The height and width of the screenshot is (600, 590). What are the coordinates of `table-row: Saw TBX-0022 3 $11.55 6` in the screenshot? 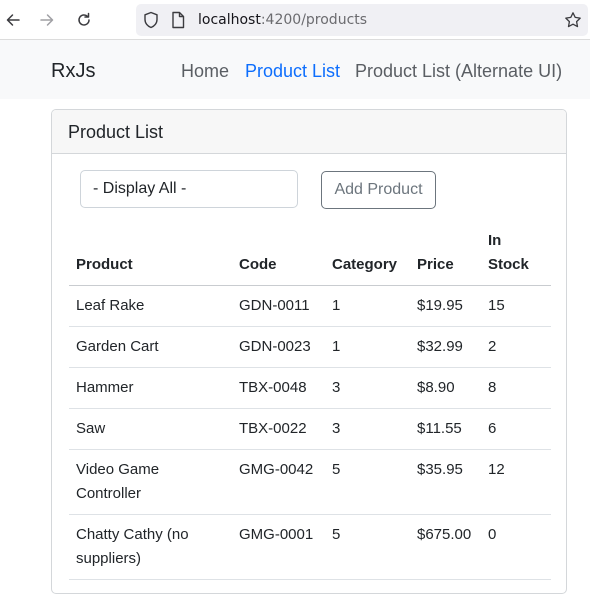 It's located at (310, 429).